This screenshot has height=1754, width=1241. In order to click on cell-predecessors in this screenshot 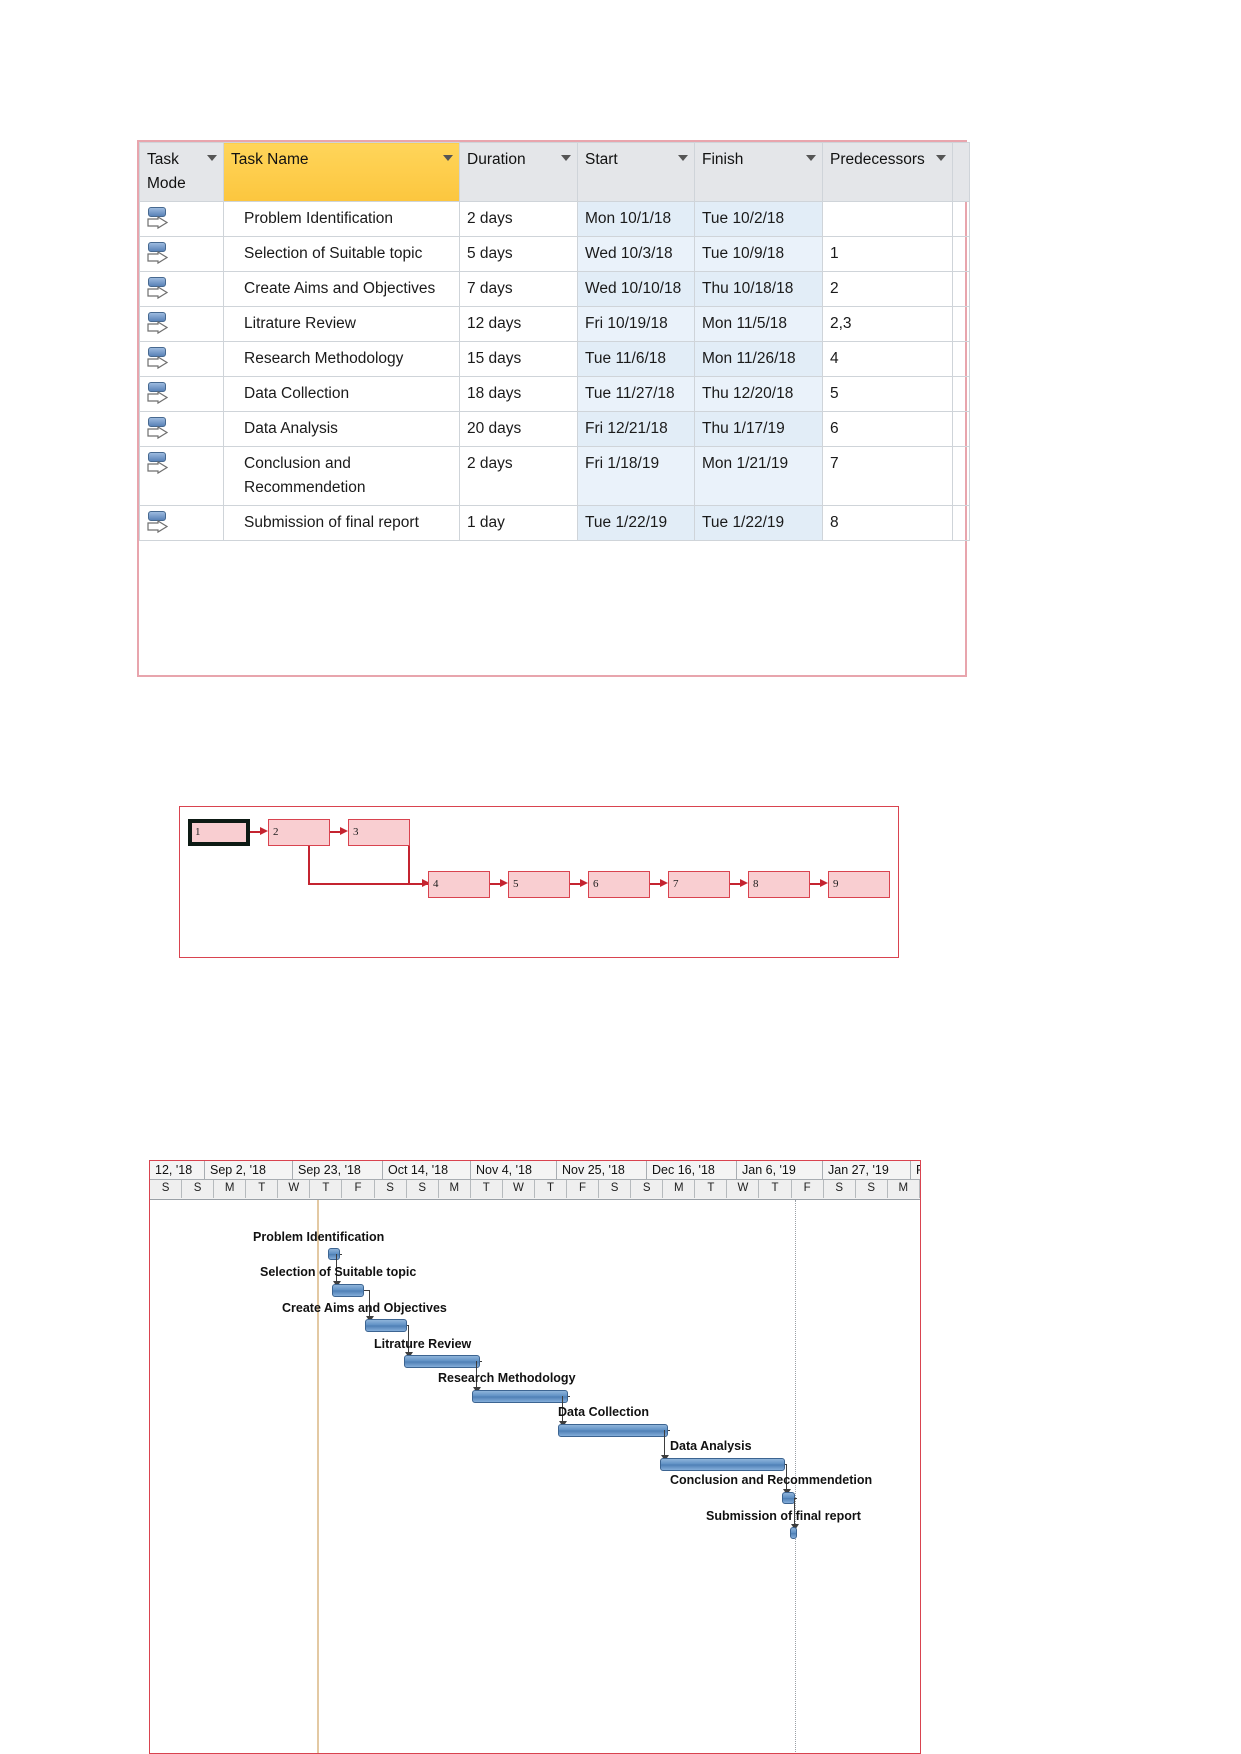, I will do `click(887, 219)`.